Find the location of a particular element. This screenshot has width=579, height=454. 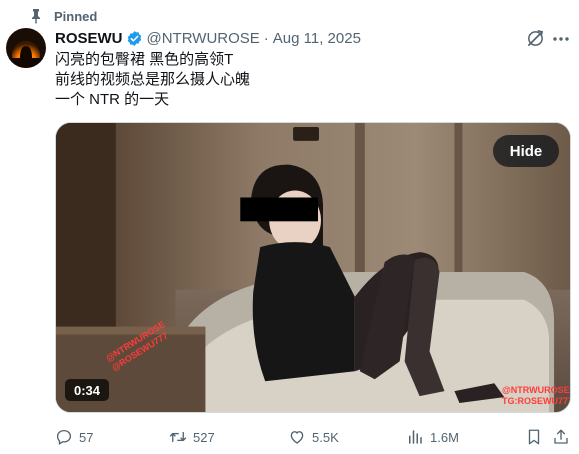

like-button: 5.5K is located at coordinates (313, 437).